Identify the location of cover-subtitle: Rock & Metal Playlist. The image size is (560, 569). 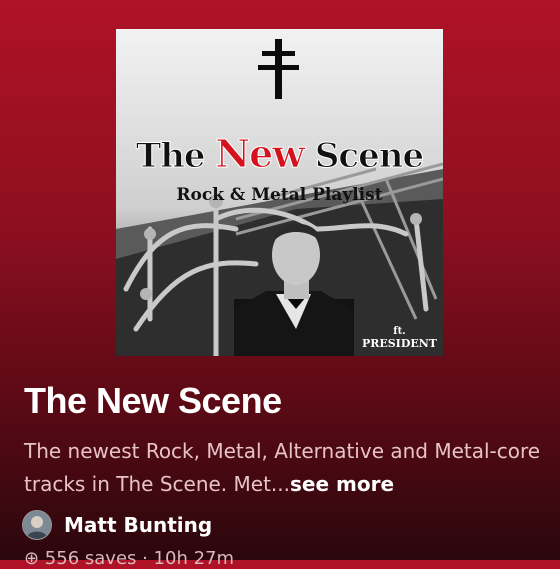
(279, 195).